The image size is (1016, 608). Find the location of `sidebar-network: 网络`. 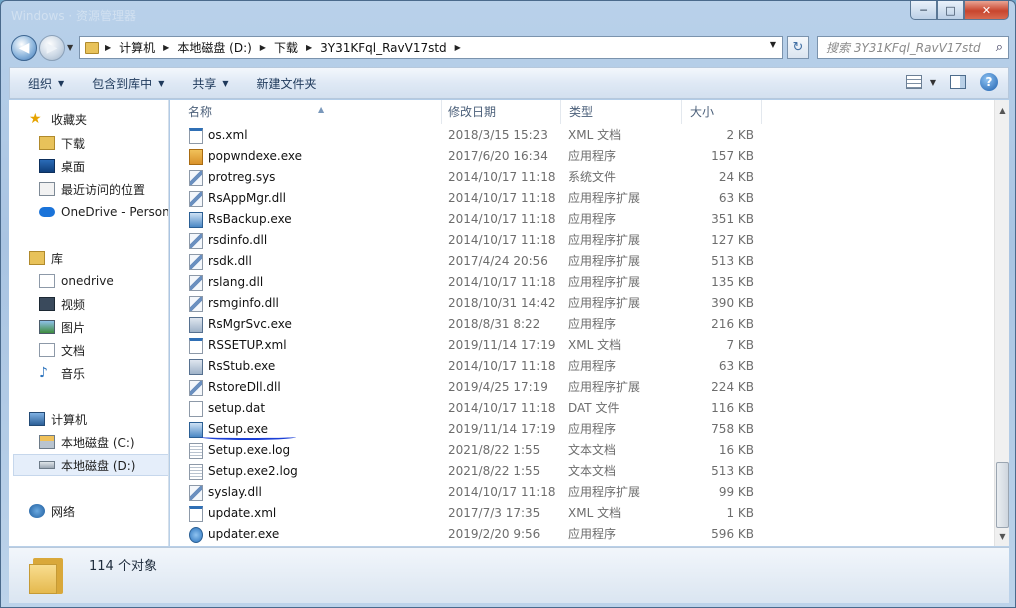

sidebar-network: 网络 is located at coordinates (98, 511).